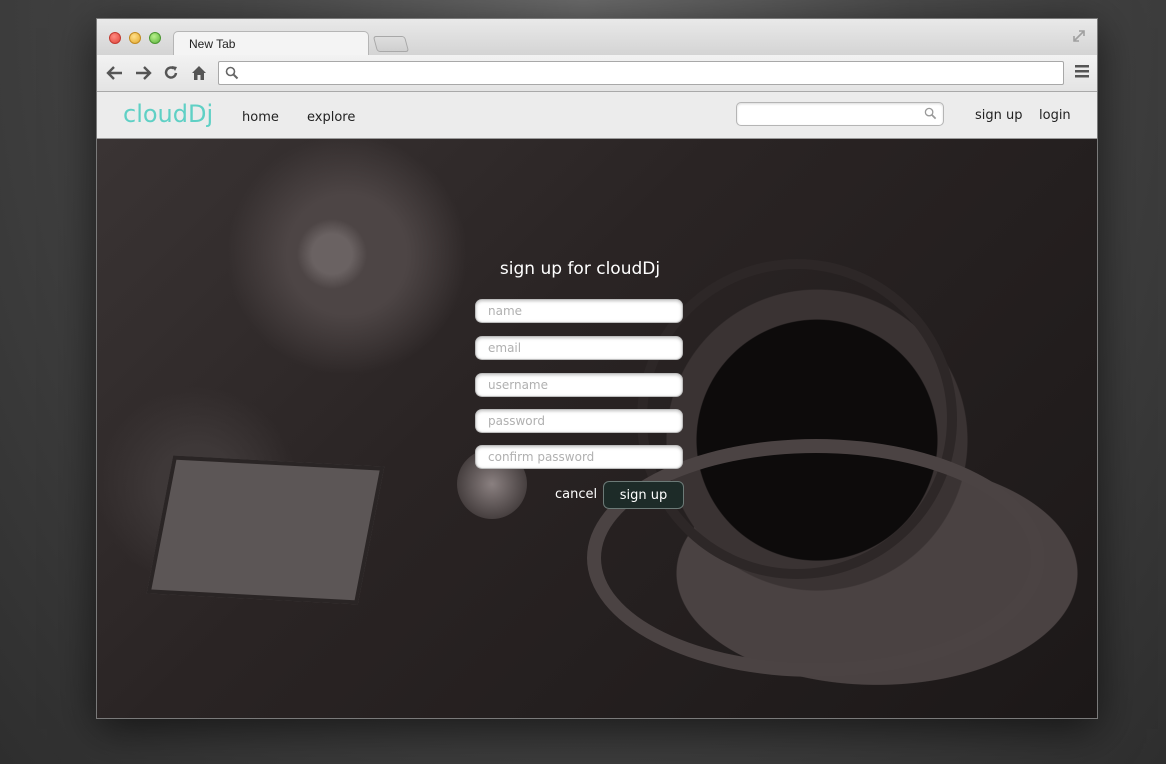  Describe the element at coordinates (1055, 115) in the screenshot. I see `nav-login-link: login` at that location.